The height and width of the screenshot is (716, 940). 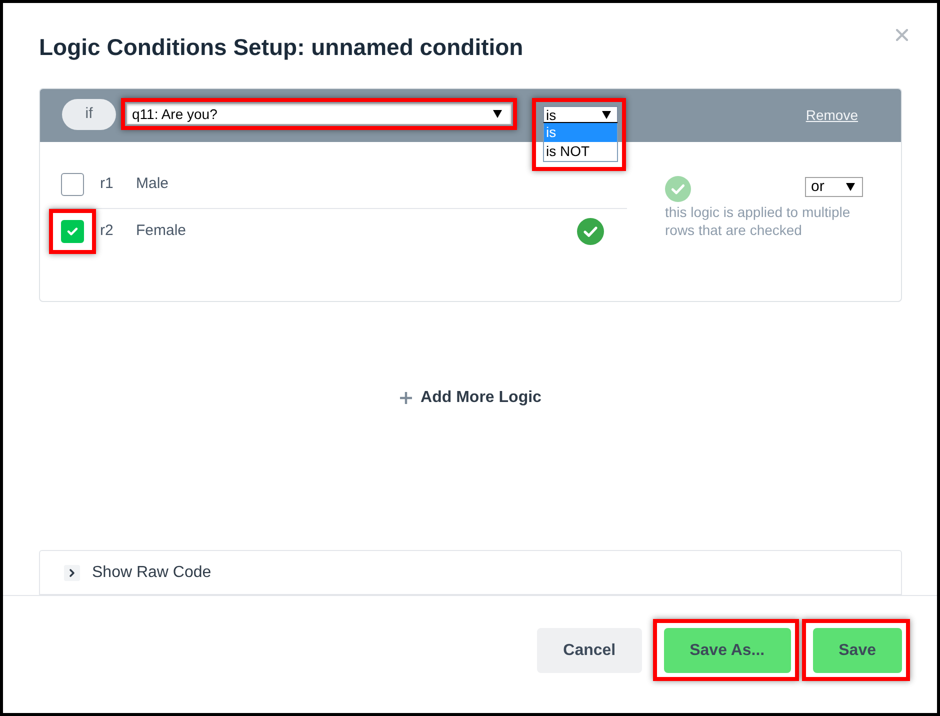 I want to click on cancel-button: Cancel, so click(x=589, y=650).